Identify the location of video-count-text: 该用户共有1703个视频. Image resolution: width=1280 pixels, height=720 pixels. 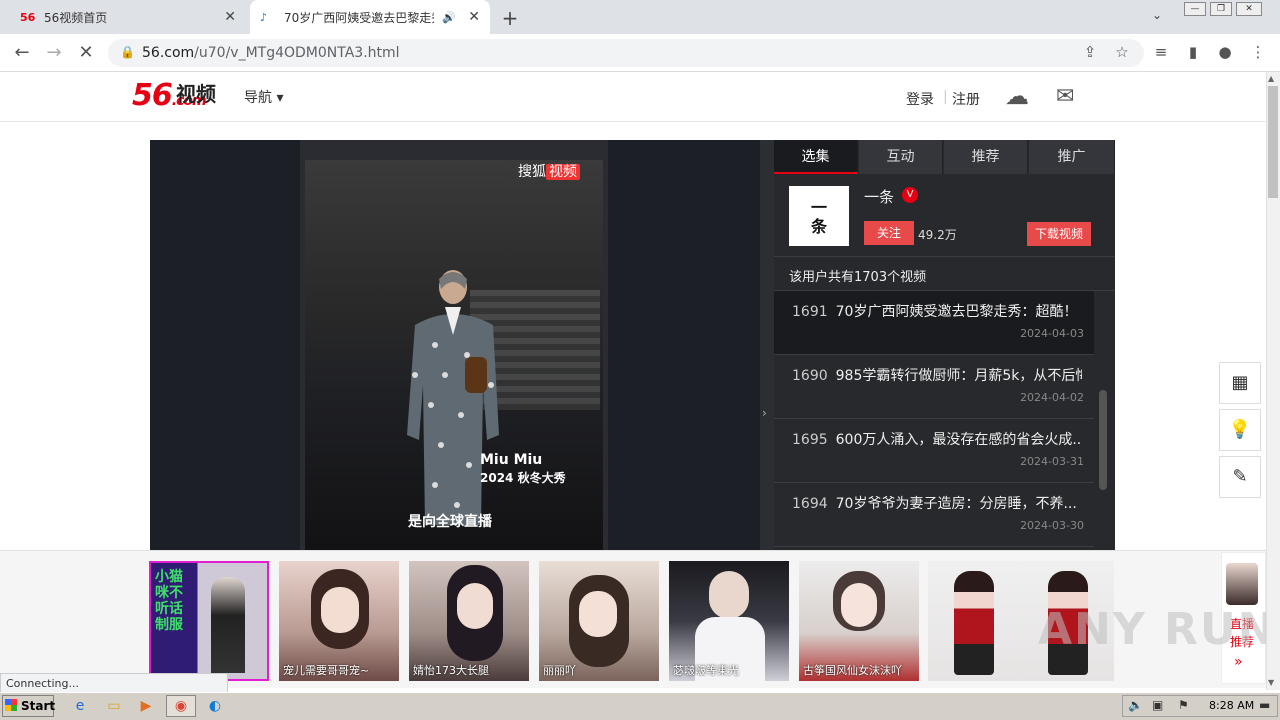
(858, 277).